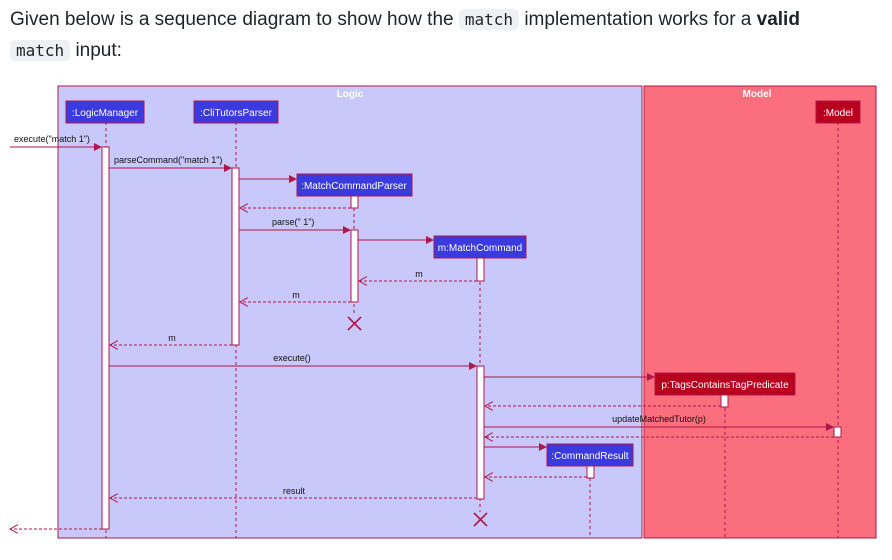 The width and height of the screenshot is (892, 560). What do you see at coordinates (52, 139) in the screenshot?
I see `label-execute-input: execute("match 1")` at bounding box center [52, 139].